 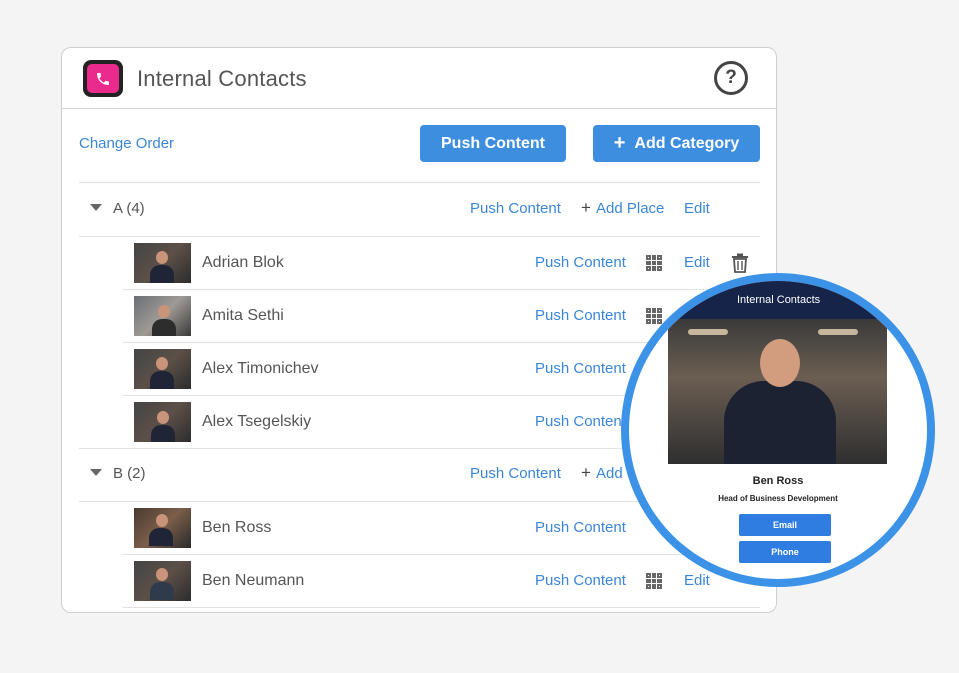 What do you see at coordinates (419, 581) in the screenshot?
I see `list-item: Ben Neumann Push Content Edit` at bounding box center [419, 581].